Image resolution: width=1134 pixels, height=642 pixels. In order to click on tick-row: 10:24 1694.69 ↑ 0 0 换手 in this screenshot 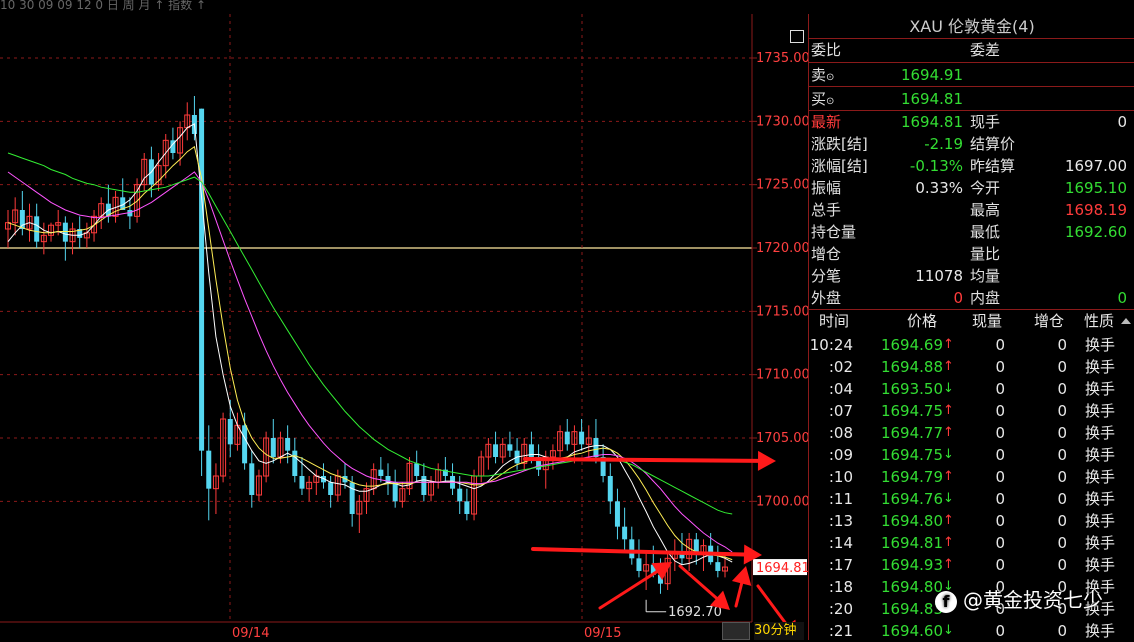, I will do `click(971, 345)`.